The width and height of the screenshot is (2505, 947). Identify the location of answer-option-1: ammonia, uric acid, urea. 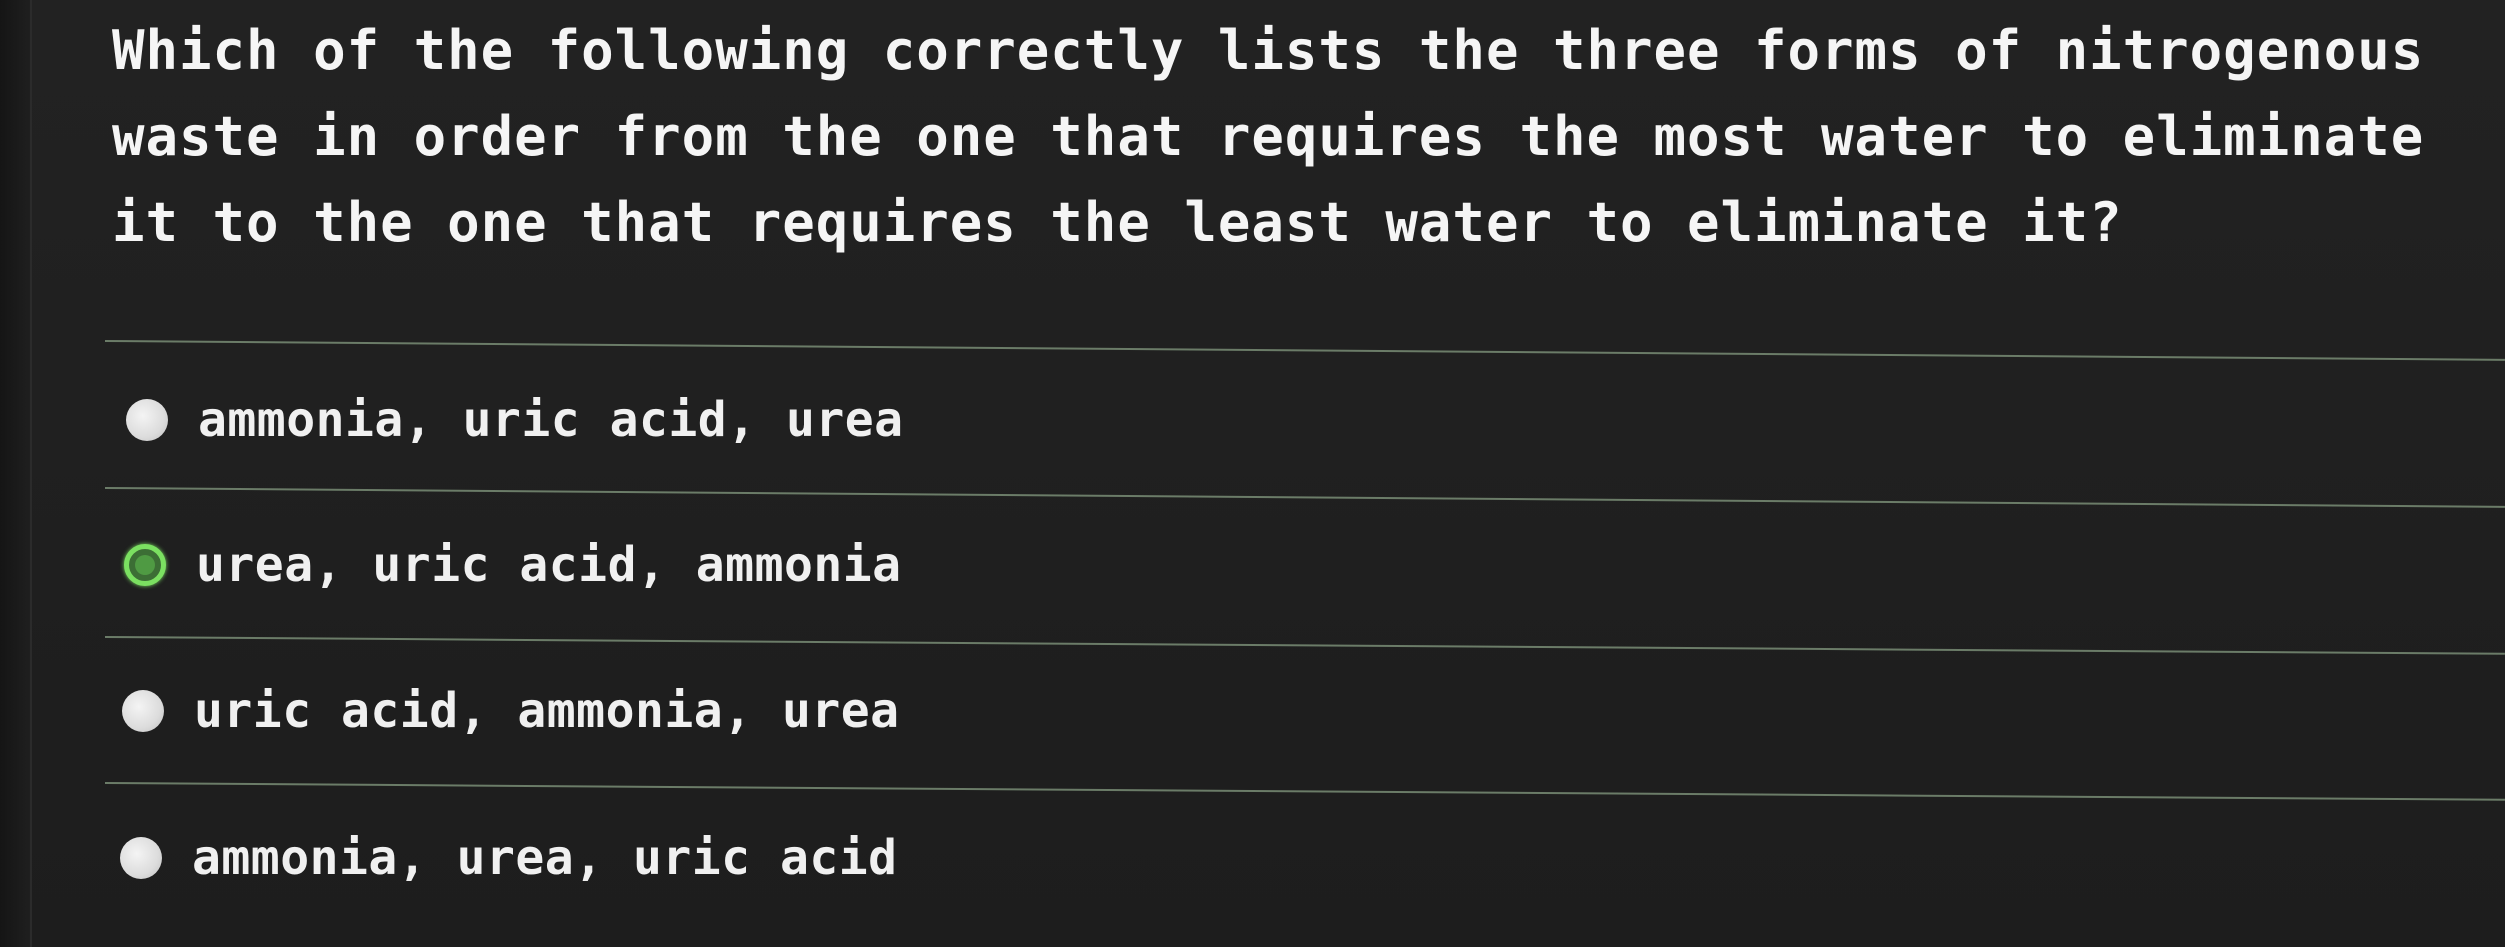
(515, 420).